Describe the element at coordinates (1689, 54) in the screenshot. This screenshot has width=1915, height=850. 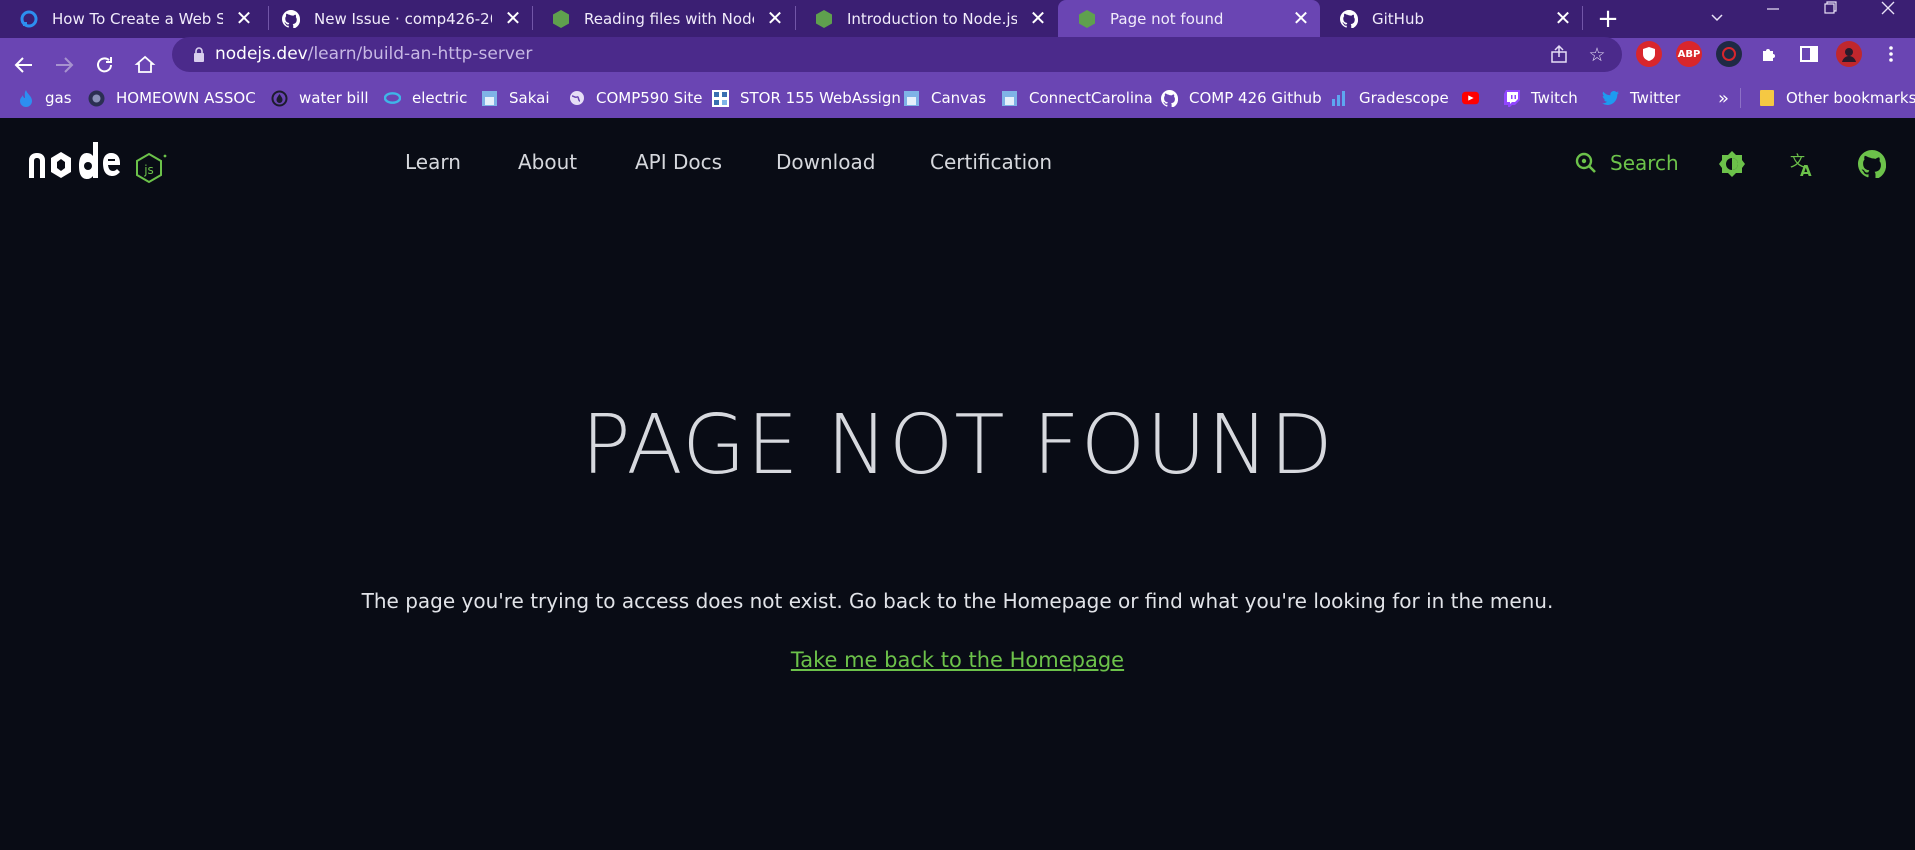
I see `adblock-plus-icon: ABP` at that location.